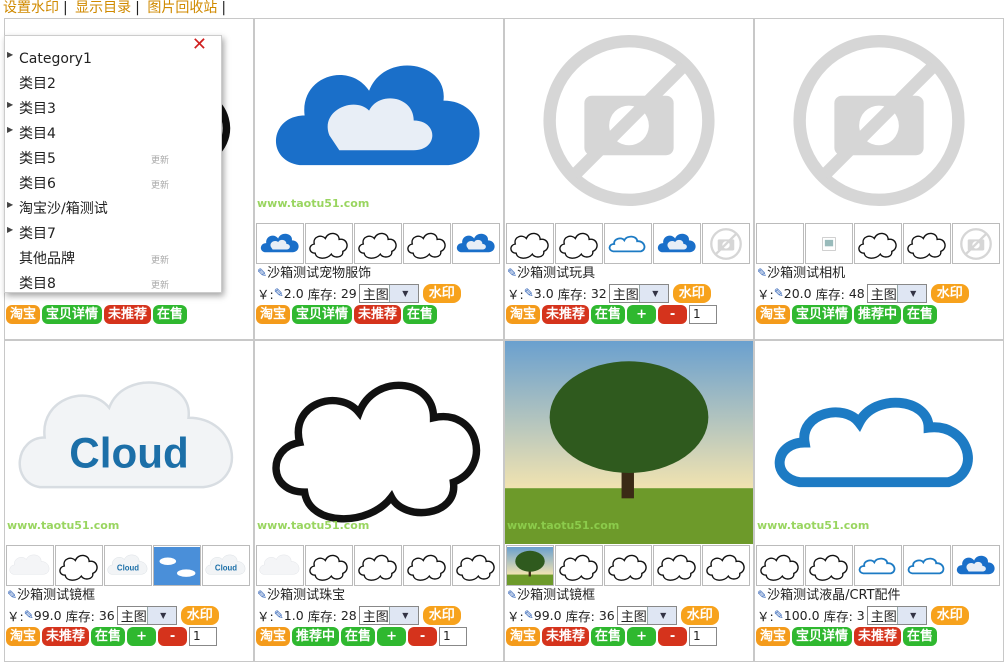 The width and height of the screenshot is (1005, 662). What do you see at coordinates (47, 259) in the screenshot?
I see `category-menu-item: 其他品牌` at bounding box center [47, 259].